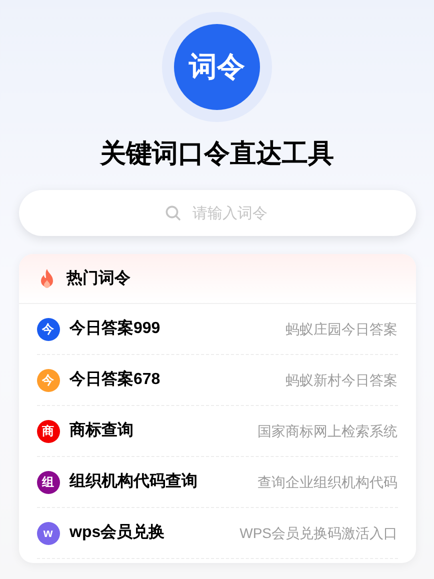  I want to click on keyword-row: 今 今日答案678 蚂蚁新村今日答案, so click(217, 380).